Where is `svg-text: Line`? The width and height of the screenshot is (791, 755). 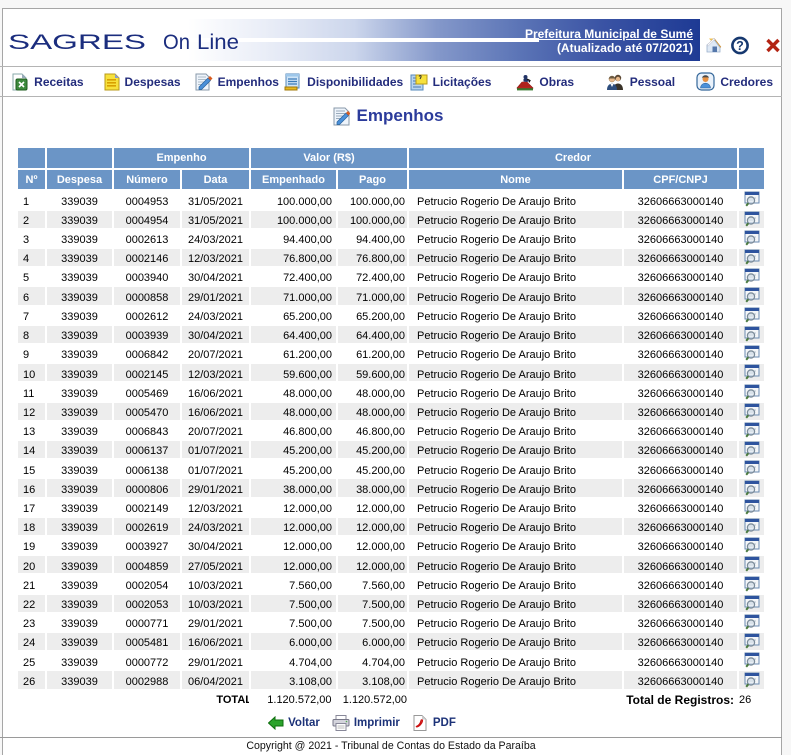
svg-text: Line is located at coordinates (218, 42).